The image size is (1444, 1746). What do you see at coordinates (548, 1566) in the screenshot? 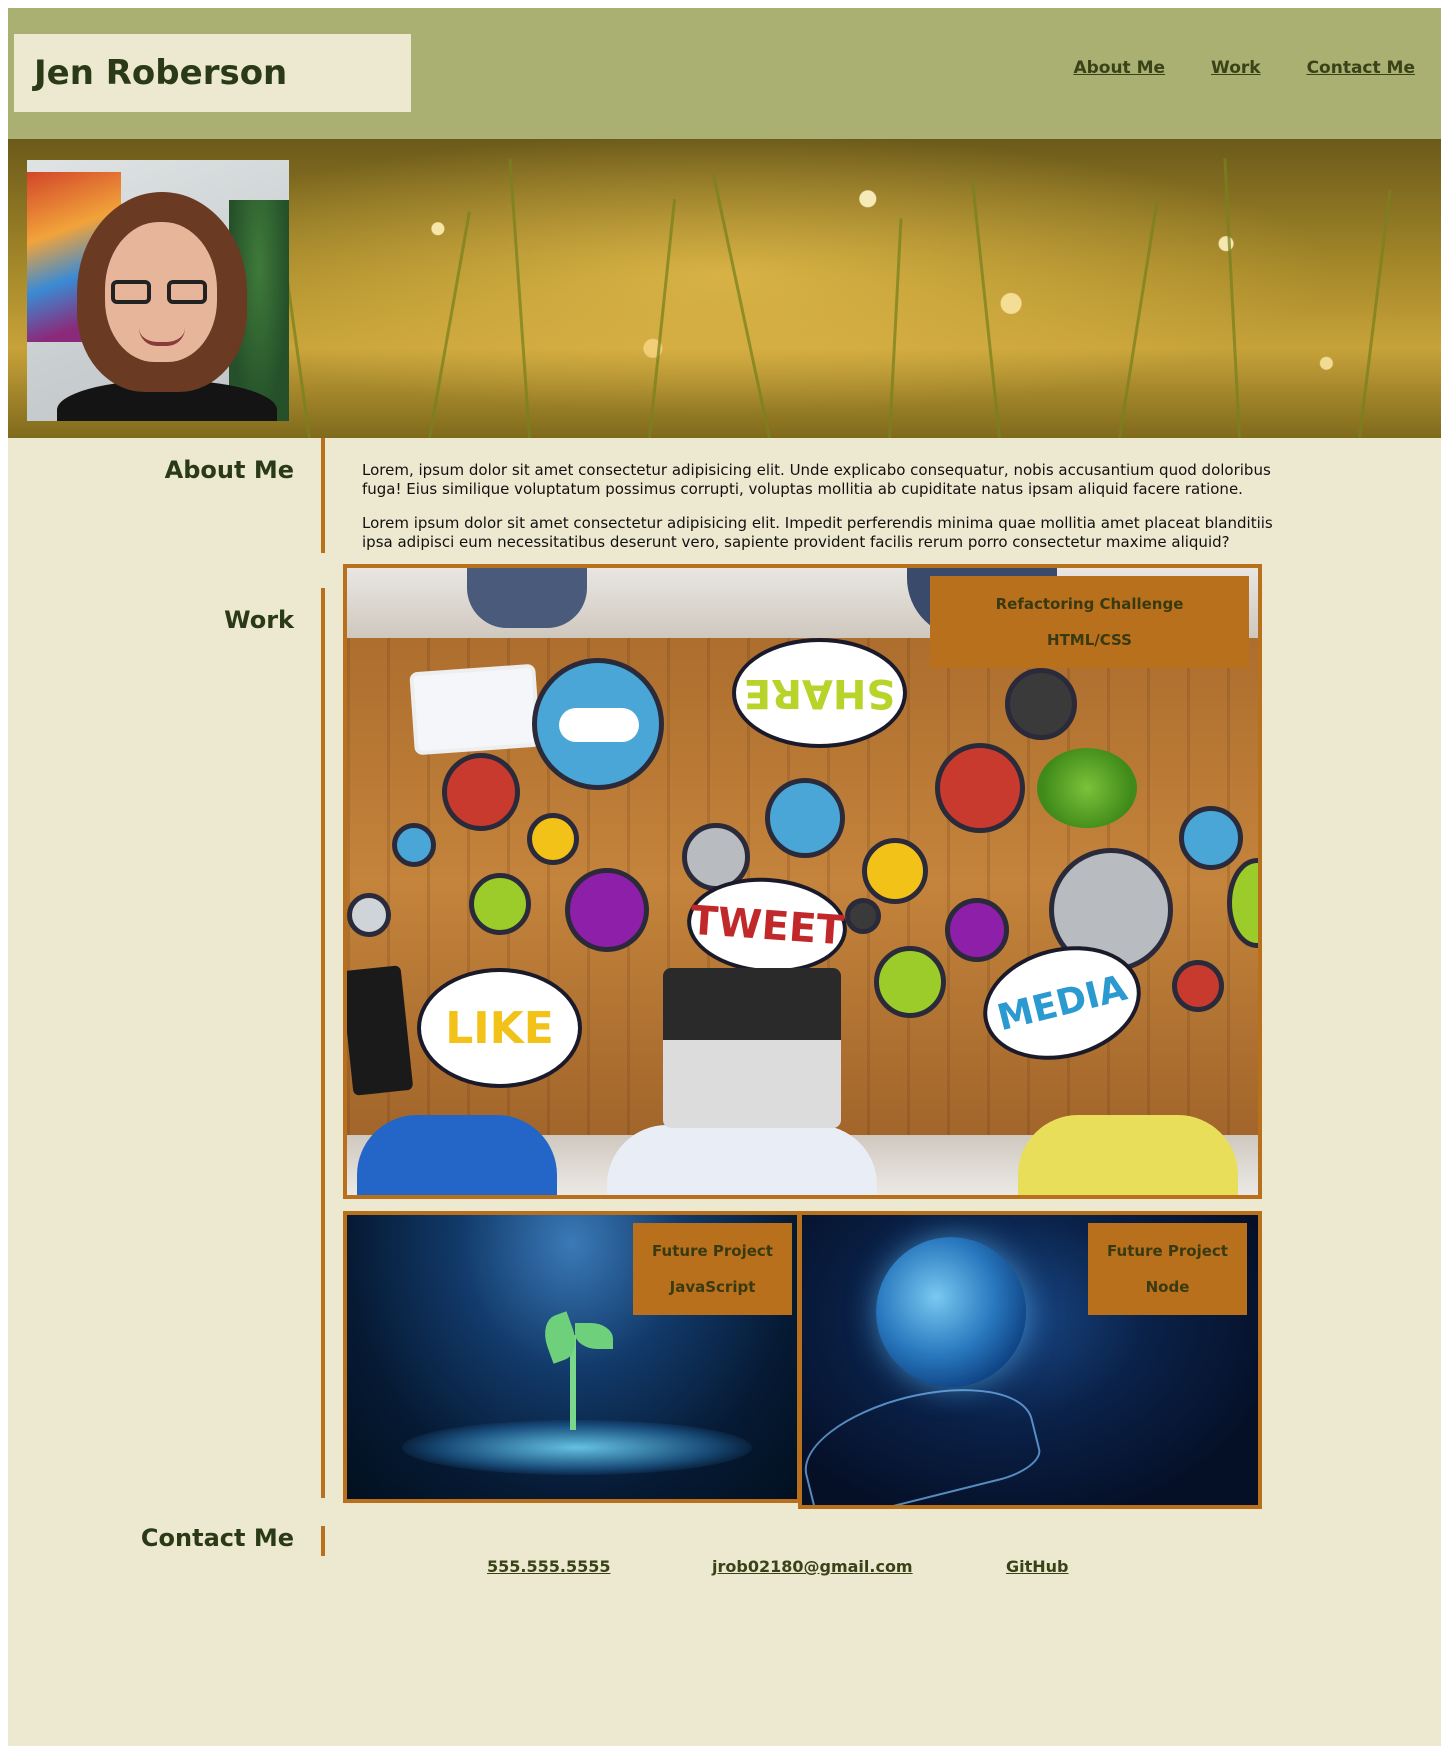
I see `phone-link: 555.555.5555` at bounding box center [548, 1566].